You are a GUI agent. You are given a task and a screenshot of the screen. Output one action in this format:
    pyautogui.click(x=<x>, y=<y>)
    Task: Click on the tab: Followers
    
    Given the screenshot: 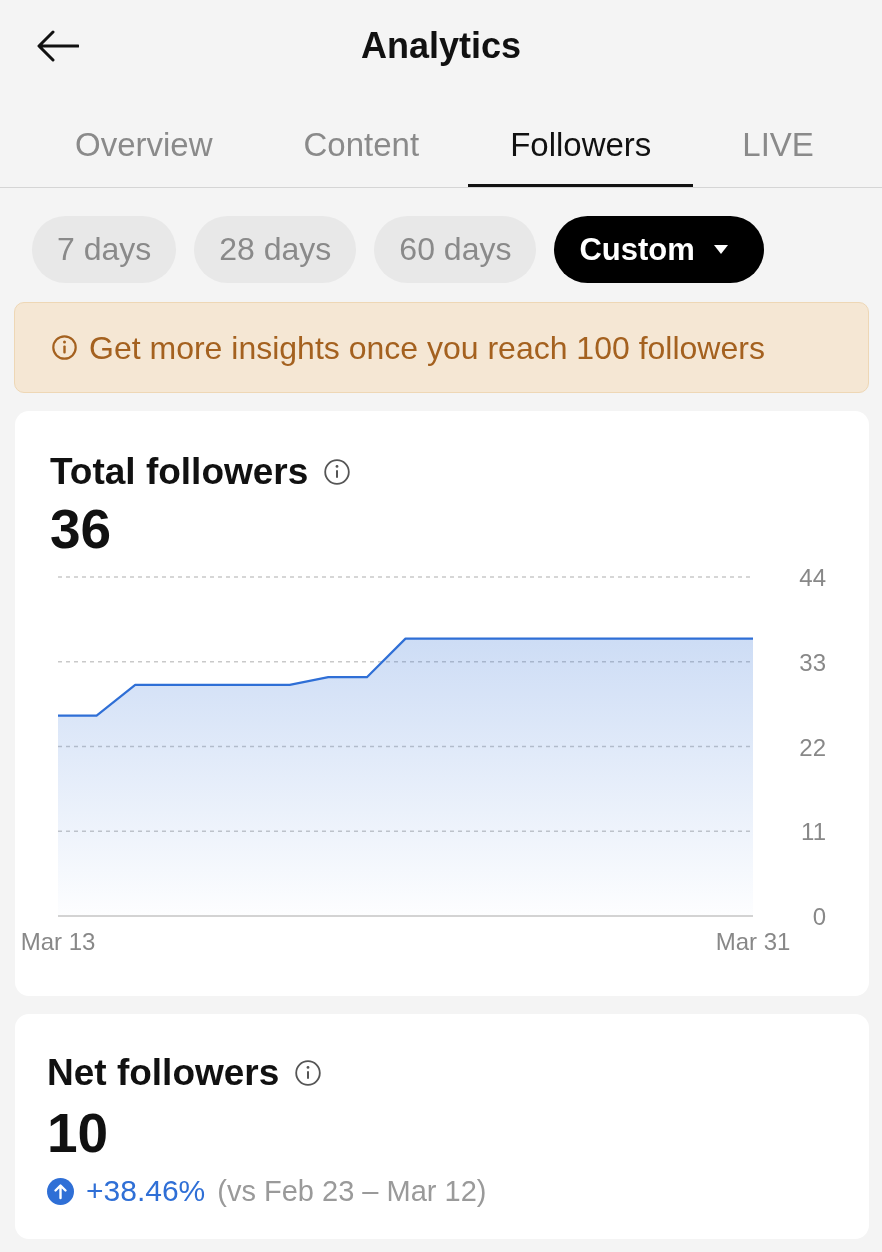 What is the action you would take?
    pyautogui.click(x=581, y=139)
    